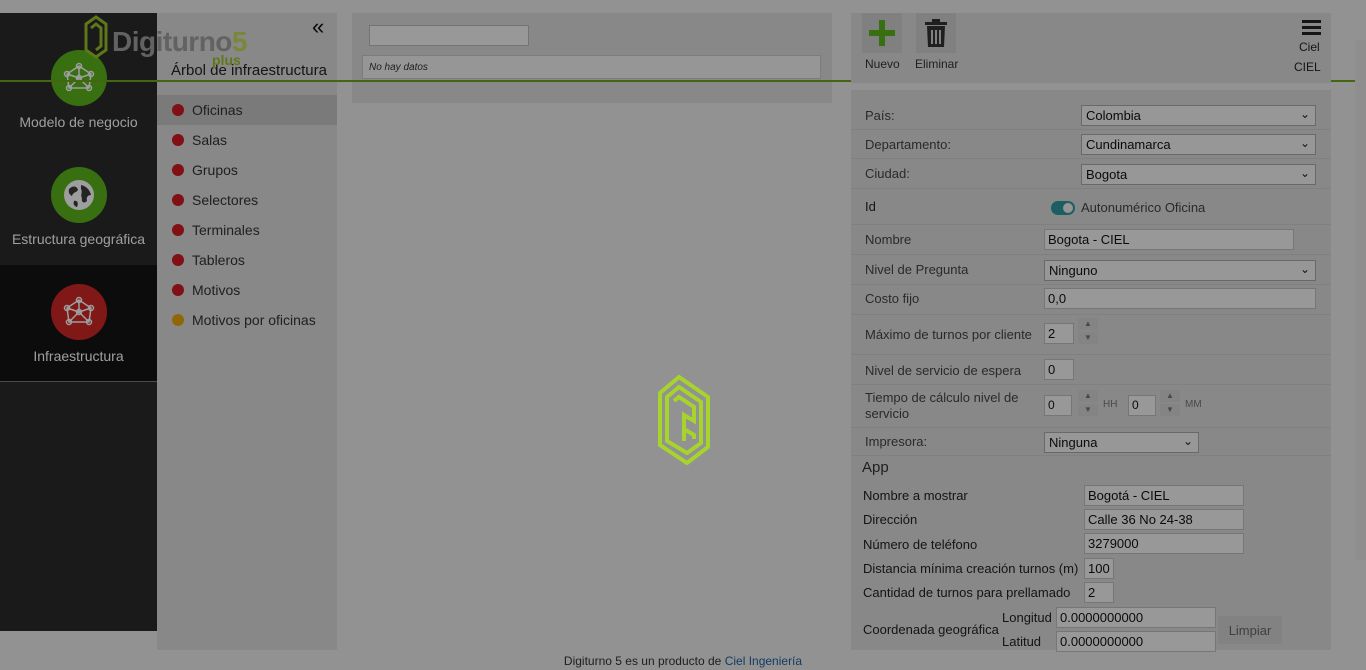 The width and height of the screenshot is (1366, 670). What do you see at coordinates (1307, 67) in the screenshot?
I see `user-company: CIEL` at bounding box center [1307, 67].